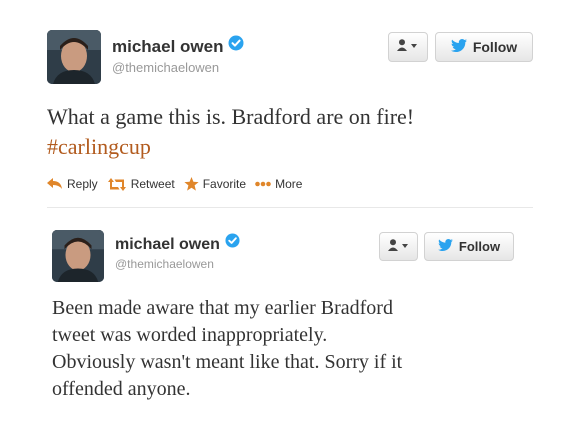 The width and height of the screenshot is (568, 425). What do you see at coordinates (152, 184) in the screenshot?
I see `retweet-label: Retweet` at bounding box center [152, 184].